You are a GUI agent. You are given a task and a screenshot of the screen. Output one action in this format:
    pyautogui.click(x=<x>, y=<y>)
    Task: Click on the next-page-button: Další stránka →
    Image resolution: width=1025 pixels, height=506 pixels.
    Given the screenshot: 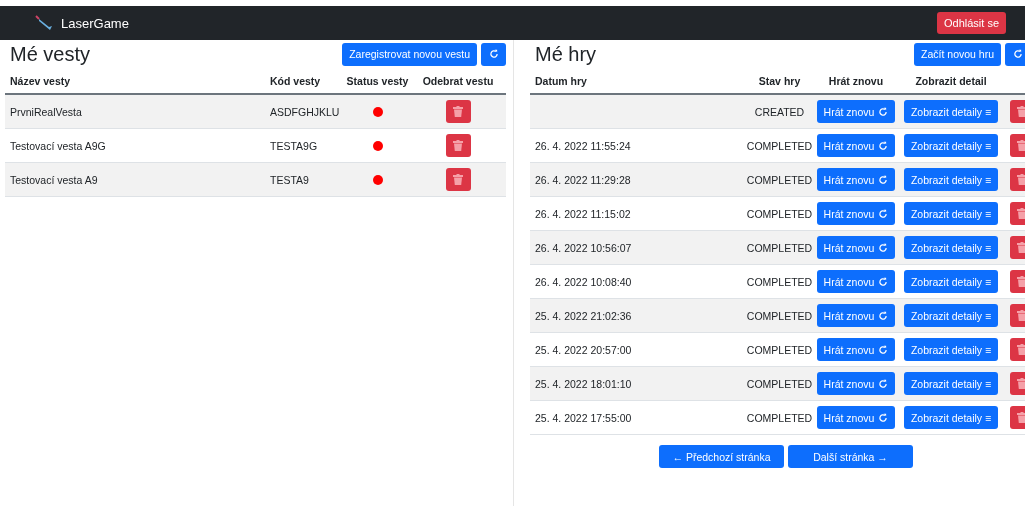 What is the action you would take?
    pyautogui.click(x=850, y=456)
    